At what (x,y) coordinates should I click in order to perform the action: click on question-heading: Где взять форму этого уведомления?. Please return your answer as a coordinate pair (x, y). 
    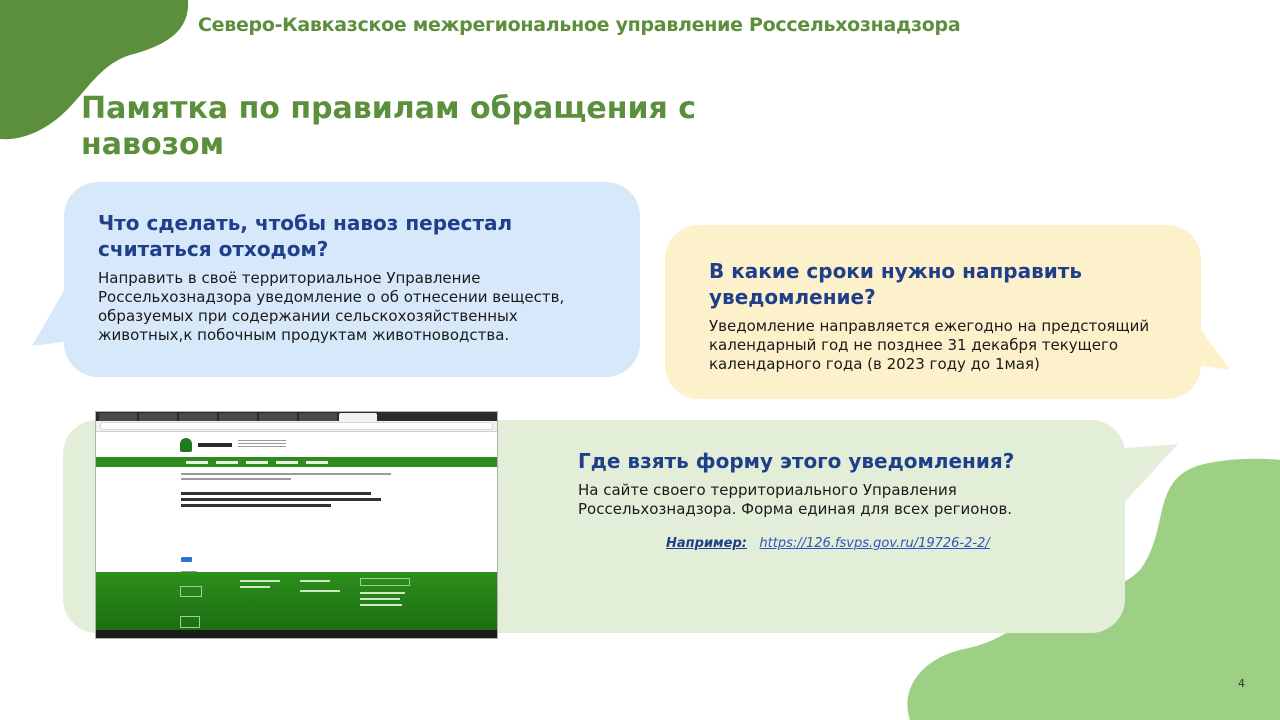
    Looking at the image, I should click on (796, 461).